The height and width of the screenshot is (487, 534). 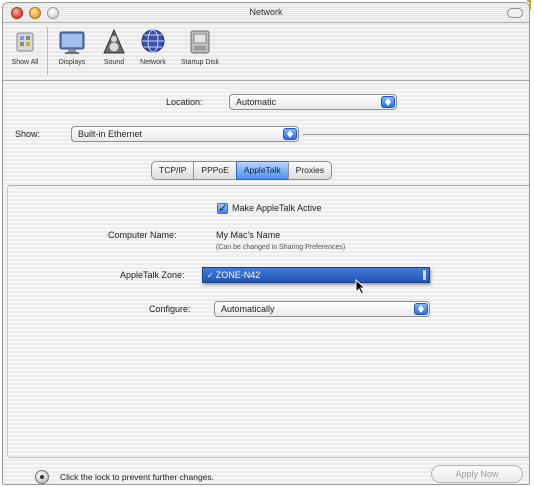 I want to click on cursor-arrow-icon, so click(x=361, y=287).